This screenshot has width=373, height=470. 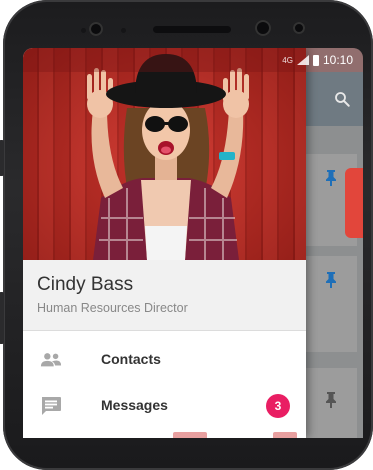 What do you see at coordinates (131, 359) in the screenshot?
I see `menu-label: Contacts` at bounding box center [131, 359].